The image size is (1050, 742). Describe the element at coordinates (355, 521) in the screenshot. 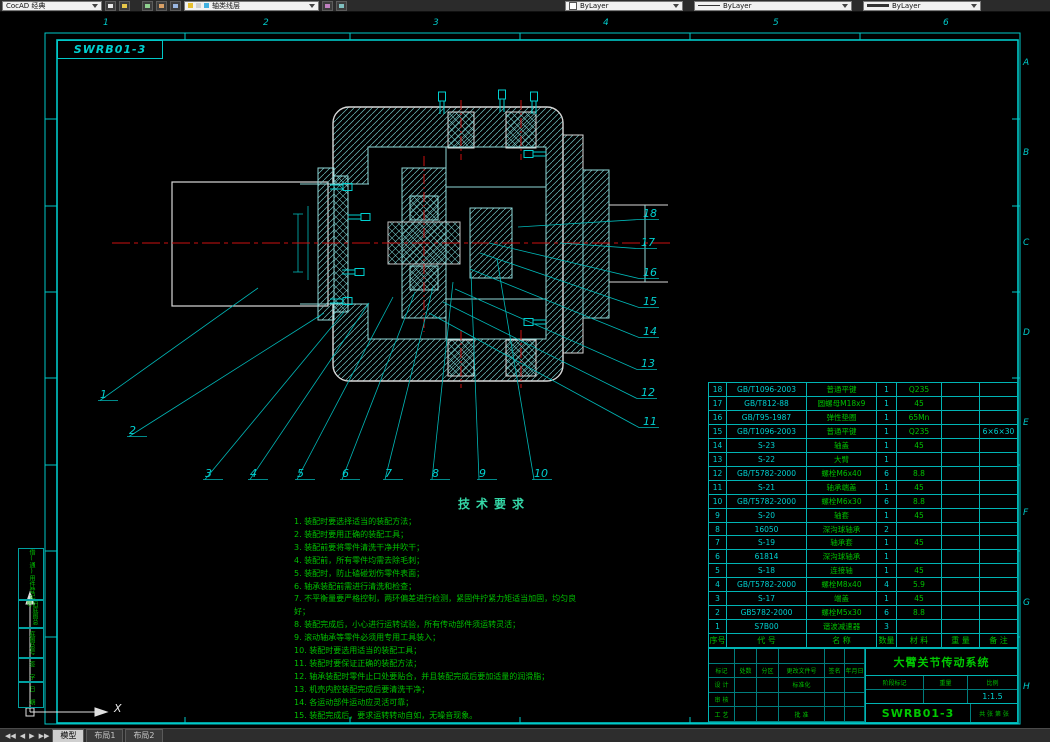

I see `tech-item: 1. 装配时要选择适当的装配方法；` at that location.